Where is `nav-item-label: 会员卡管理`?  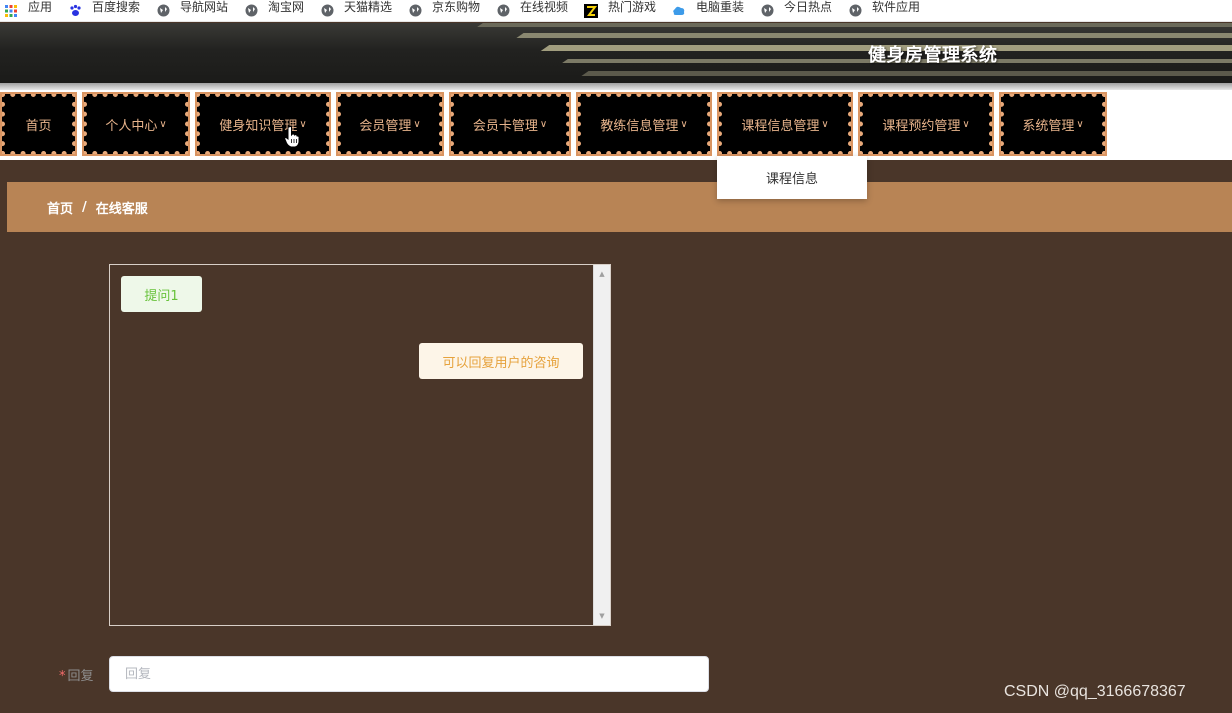
nav-item-label: 会员卡管理 is located at coordinates (505, 126).